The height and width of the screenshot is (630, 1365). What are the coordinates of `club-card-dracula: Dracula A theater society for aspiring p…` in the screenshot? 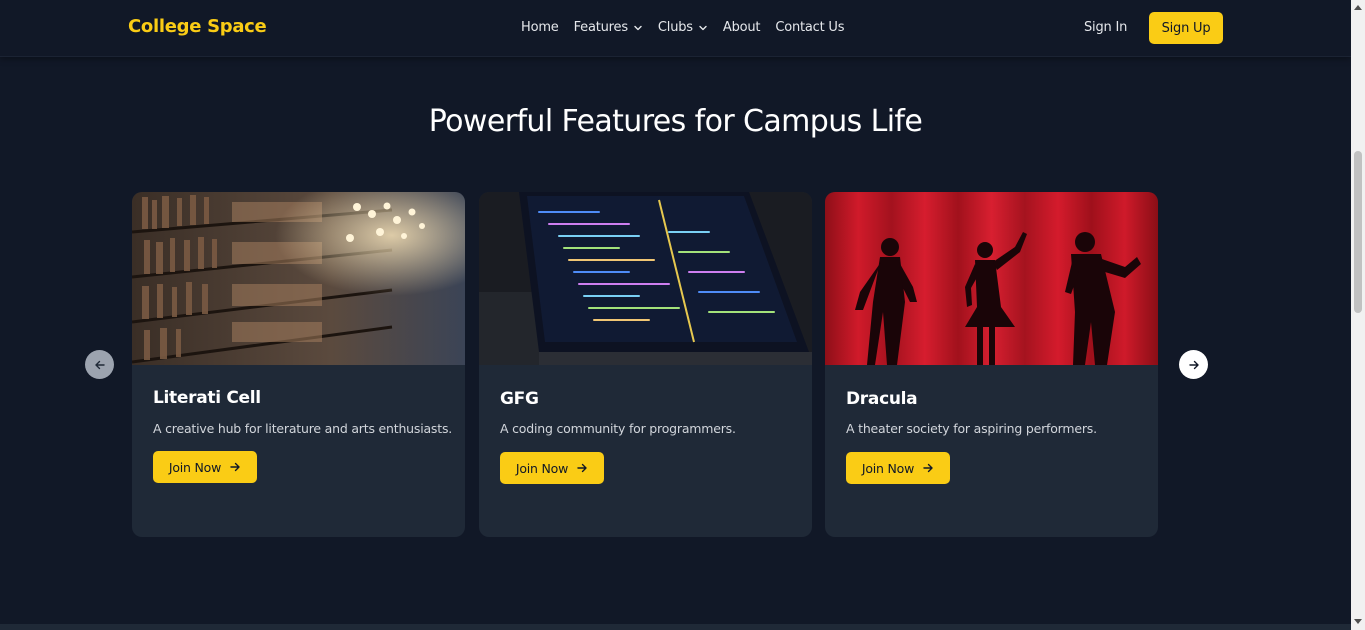 It's located at (991, 364).